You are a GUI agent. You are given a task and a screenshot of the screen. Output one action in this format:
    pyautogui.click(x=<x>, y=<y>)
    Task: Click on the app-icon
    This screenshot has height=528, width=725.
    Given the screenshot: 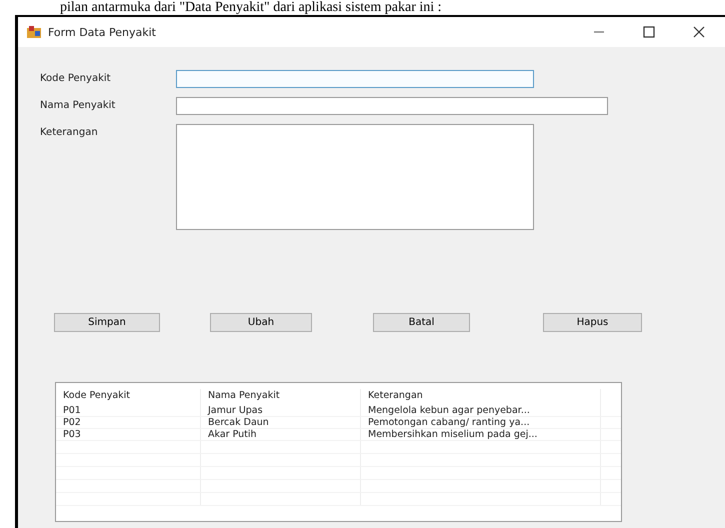 What is the action you would take?
    pyautogui.click(x=34, y=32)
    